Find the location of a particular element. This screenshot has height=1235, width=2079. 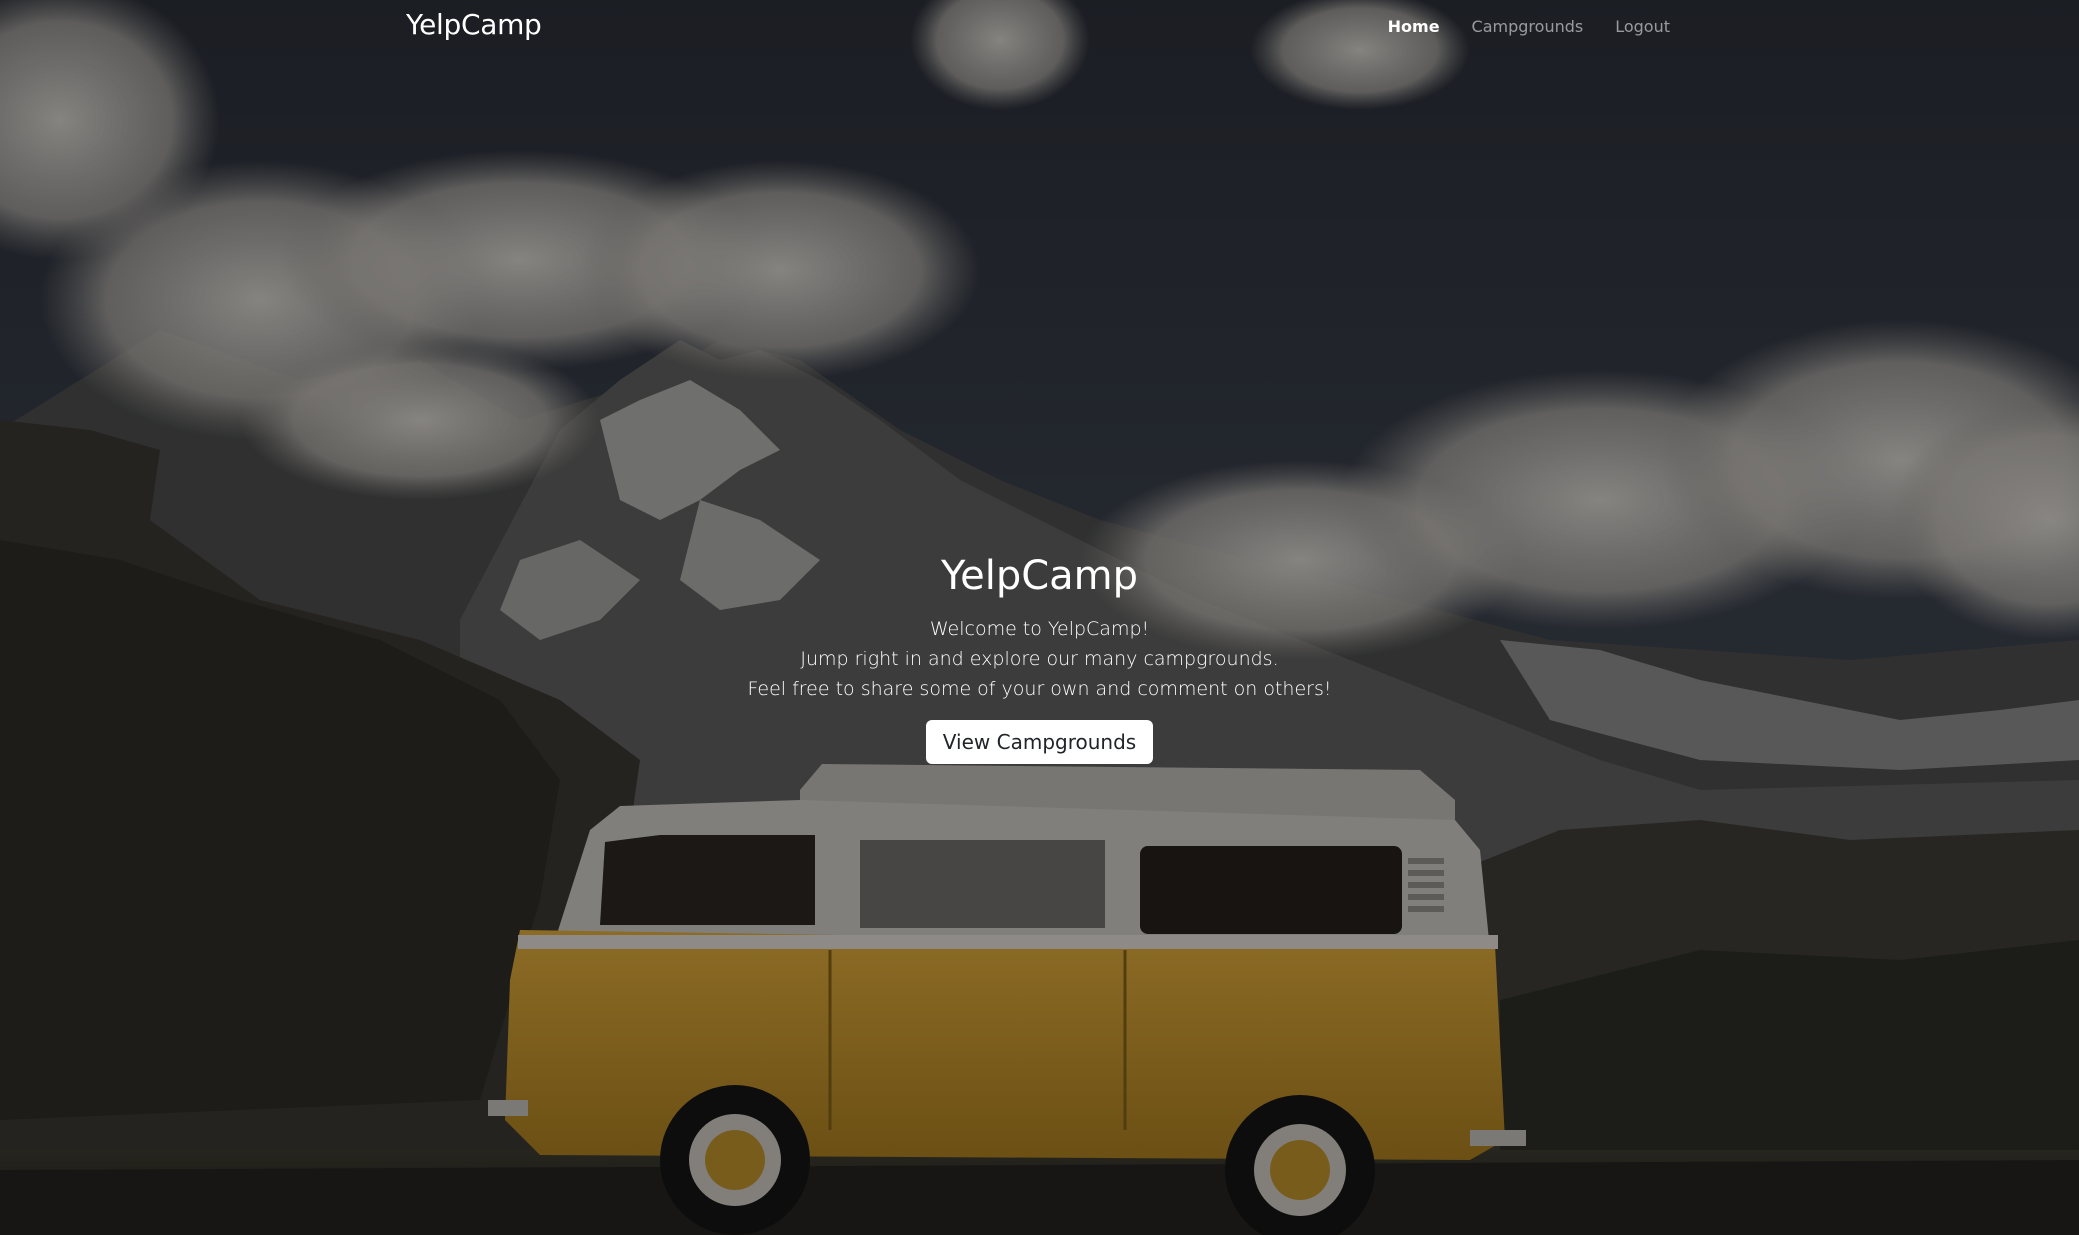

nav-link-campgrounds: Campgrounds is located at coordinates (1528, 26).